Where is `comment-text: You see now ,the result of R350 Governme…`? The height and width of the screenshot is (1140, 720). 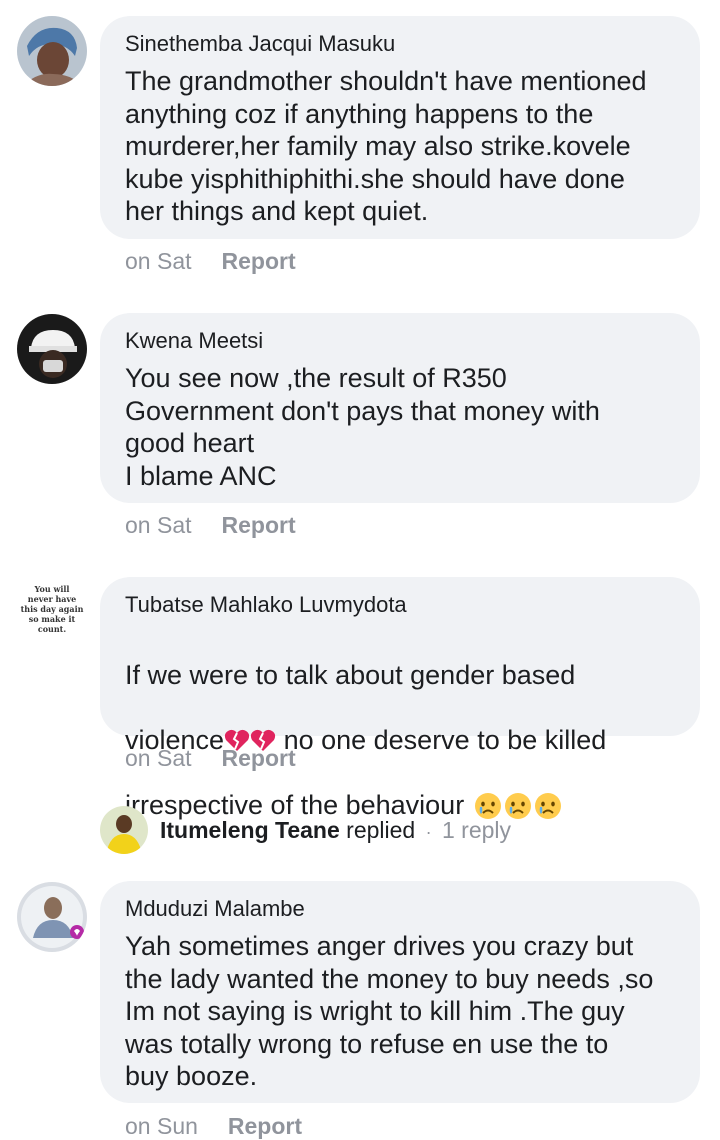
comment-text: You see now ,the result of R350 Governme… is located at coordinates (362, 427).